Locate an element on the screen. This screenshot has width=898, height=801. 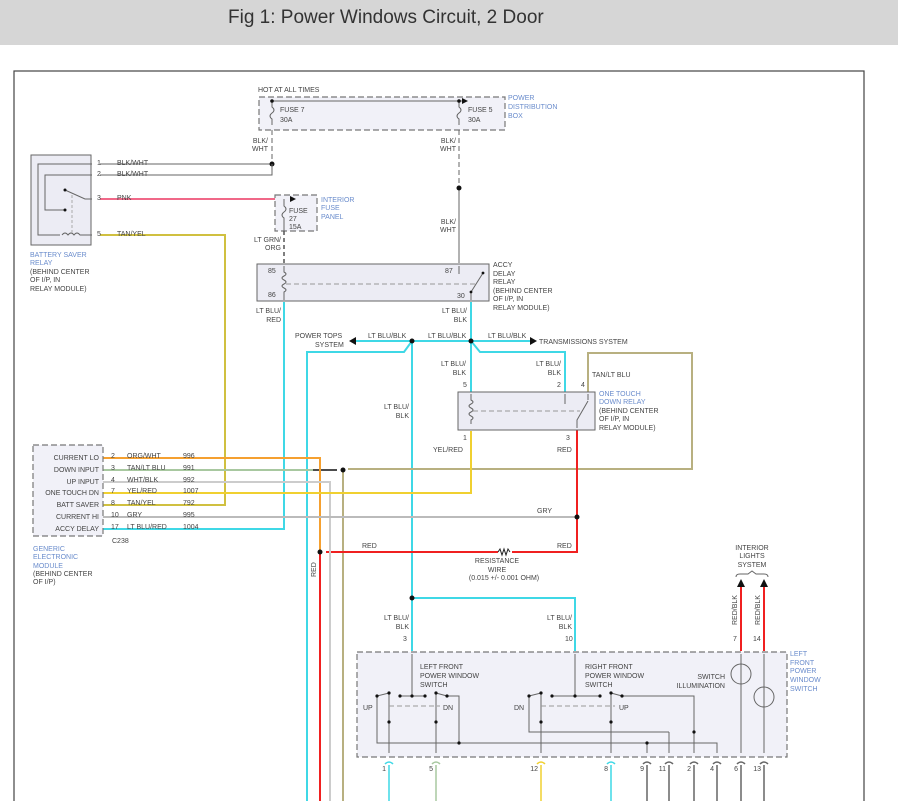
pin-number: 87 is located at coordinates (449, 271).